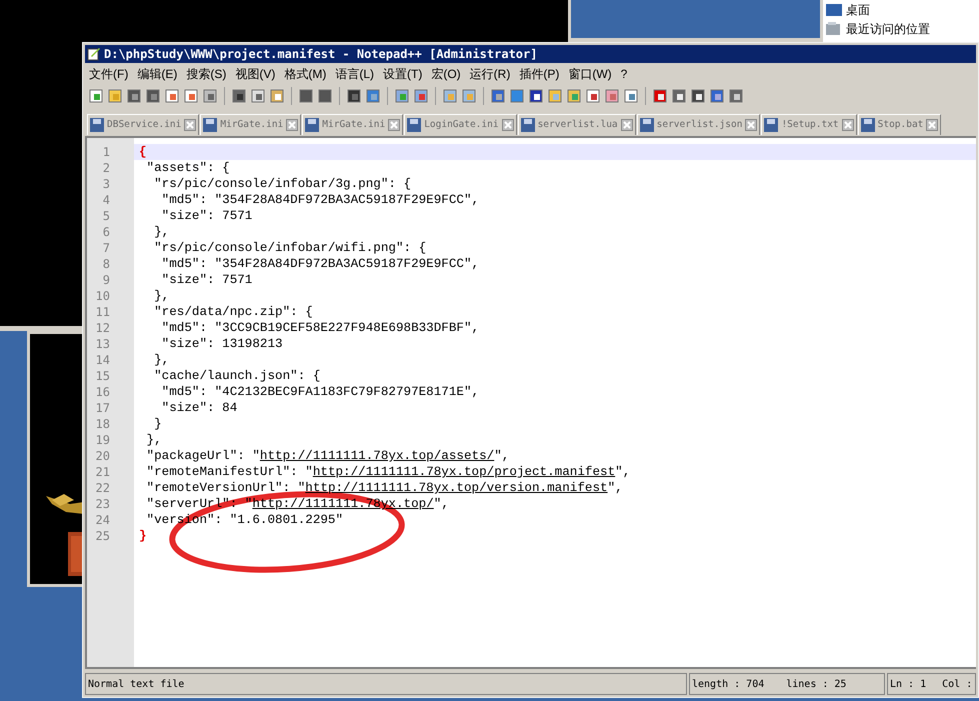  What do you see at coordinates (102, 456) in the screenshot?
I see `line-number: 20` at bounding box center [102, 456].